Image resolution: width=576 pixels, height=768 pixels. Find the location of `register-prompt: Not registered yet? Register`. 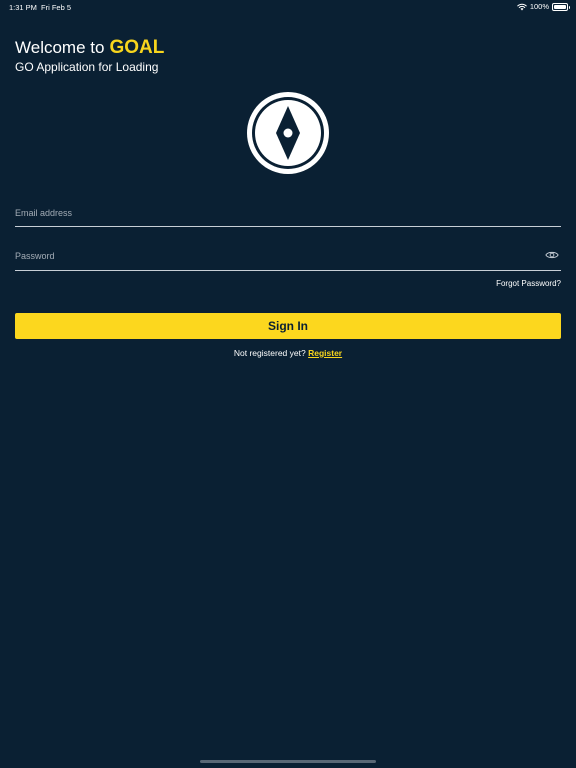

register-prompt: Not registered yet? Register is located at coordinates (288, 353).